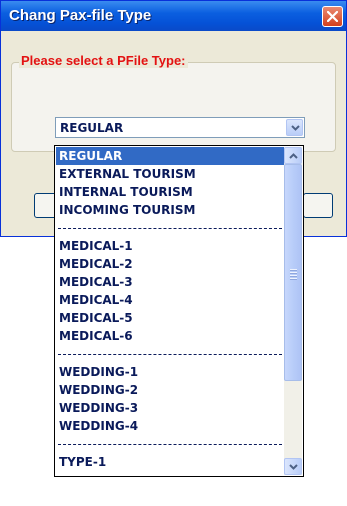  I want to click on list-item: REGULAR, so click(171, 156).